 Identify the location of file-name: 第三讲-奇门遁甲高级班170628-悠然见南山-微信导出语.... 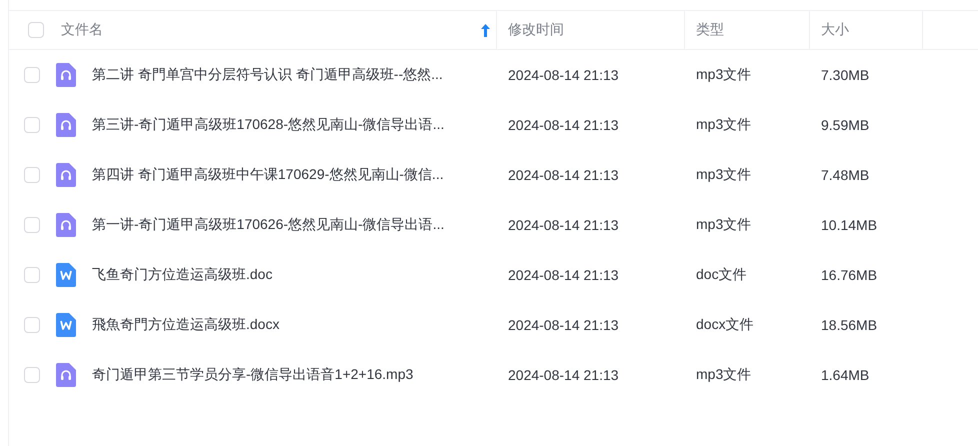
(268, 125).